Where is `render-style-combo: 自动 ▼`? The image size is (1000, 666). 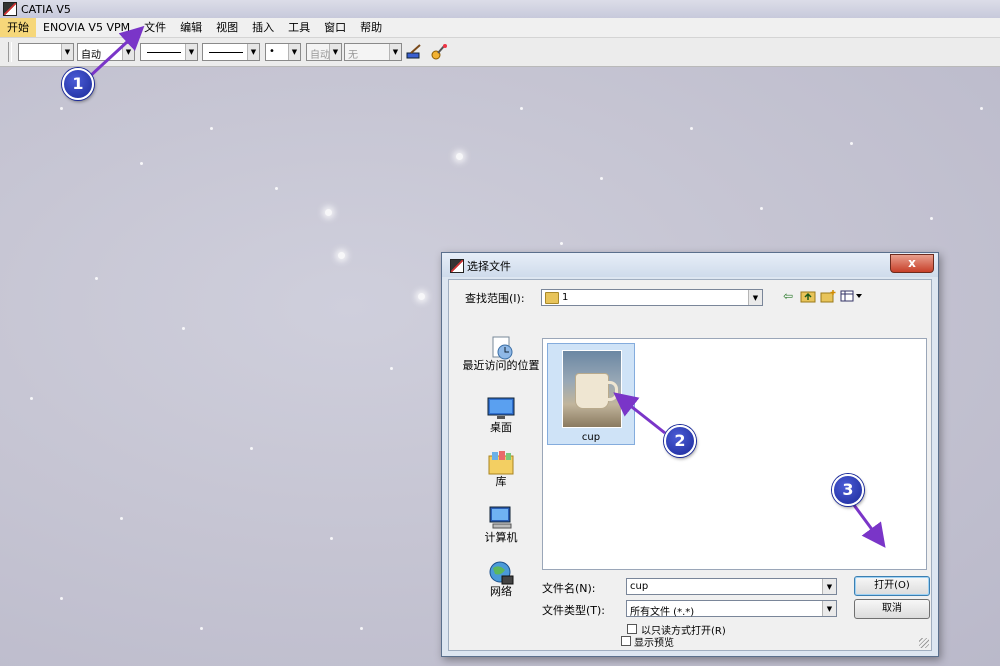
render-style-combo: 自动 ▼ is located at coordinates (324, 52).